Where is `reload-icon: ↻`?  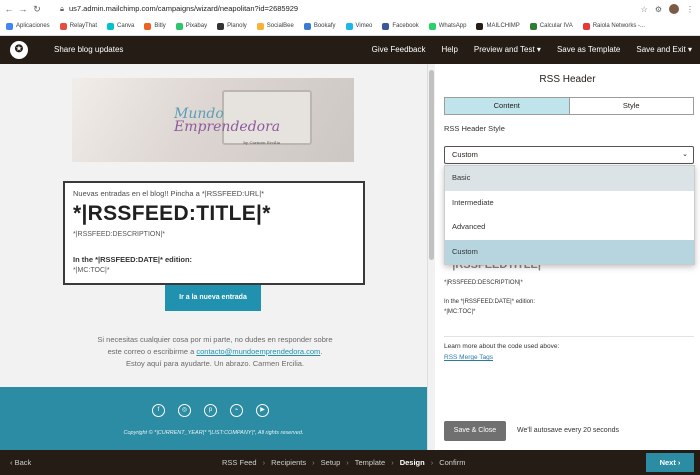
reload-icon: ↻ is located at coordinates (37, 9).